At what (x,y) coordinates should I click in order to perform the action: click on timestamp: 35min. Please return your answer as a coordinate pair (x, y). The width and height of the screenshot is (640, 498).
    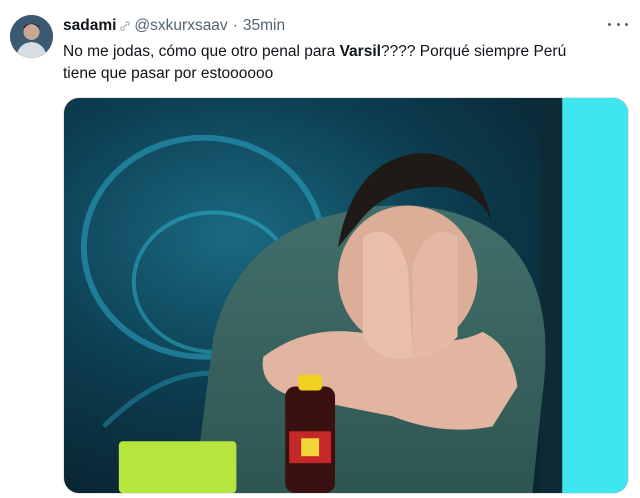
    Looking at the image, I should click on (264, 26).